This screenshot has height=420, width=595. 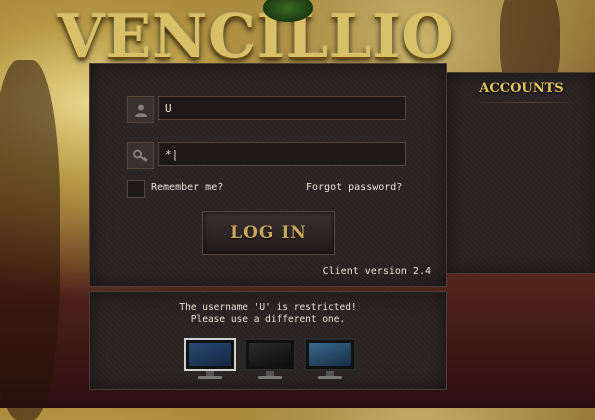 I want to click on dragon-emblem, so click(x=288, y=11).